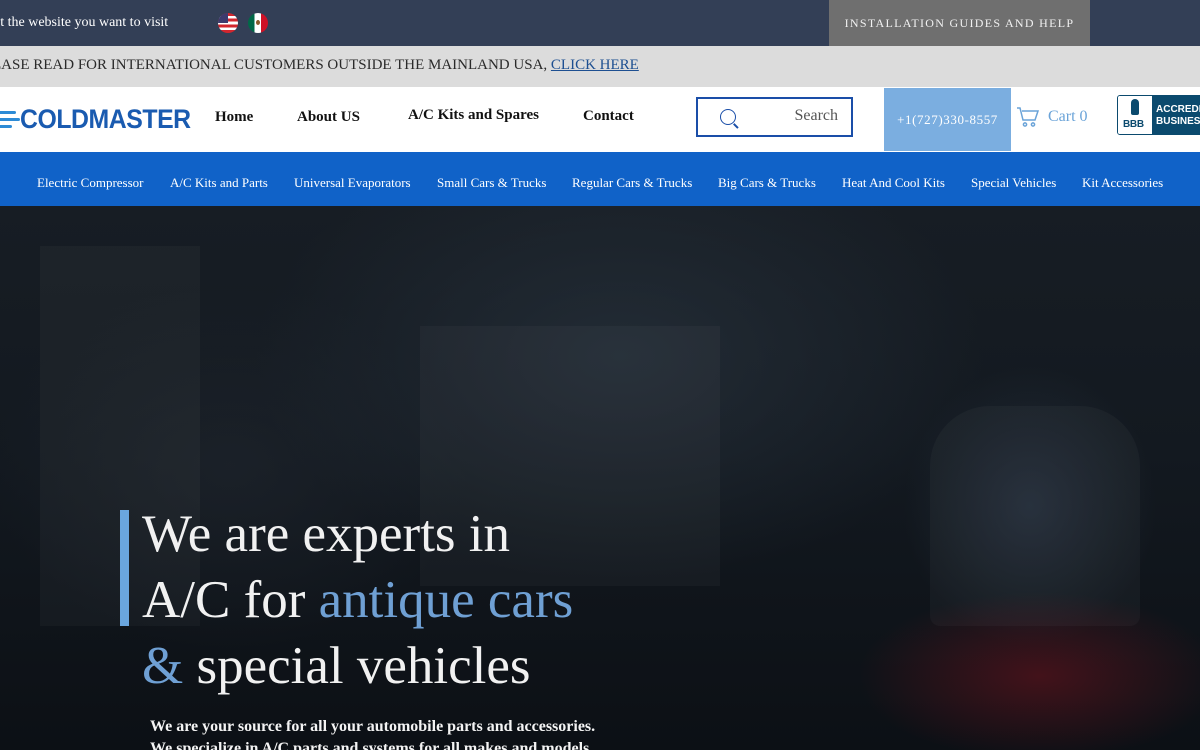 The height and width of the screenshot is (750, 1200). Describe the element at coordinates (234, 117) in the screenshot. I see `nav-home: Home` at that location.